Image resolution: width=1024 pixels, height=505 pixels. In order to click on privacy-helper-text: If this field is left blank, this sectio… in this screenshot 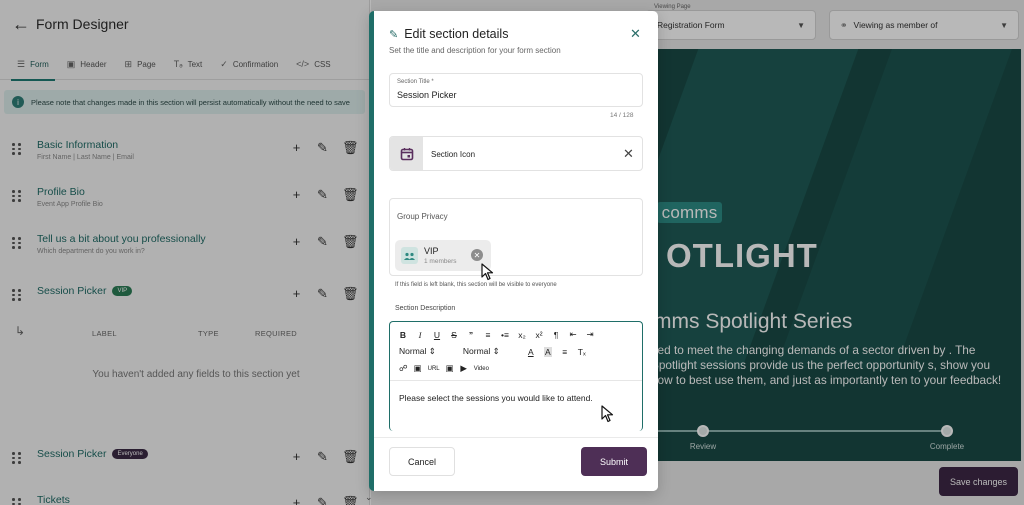, I will do `click(476, 285)`.